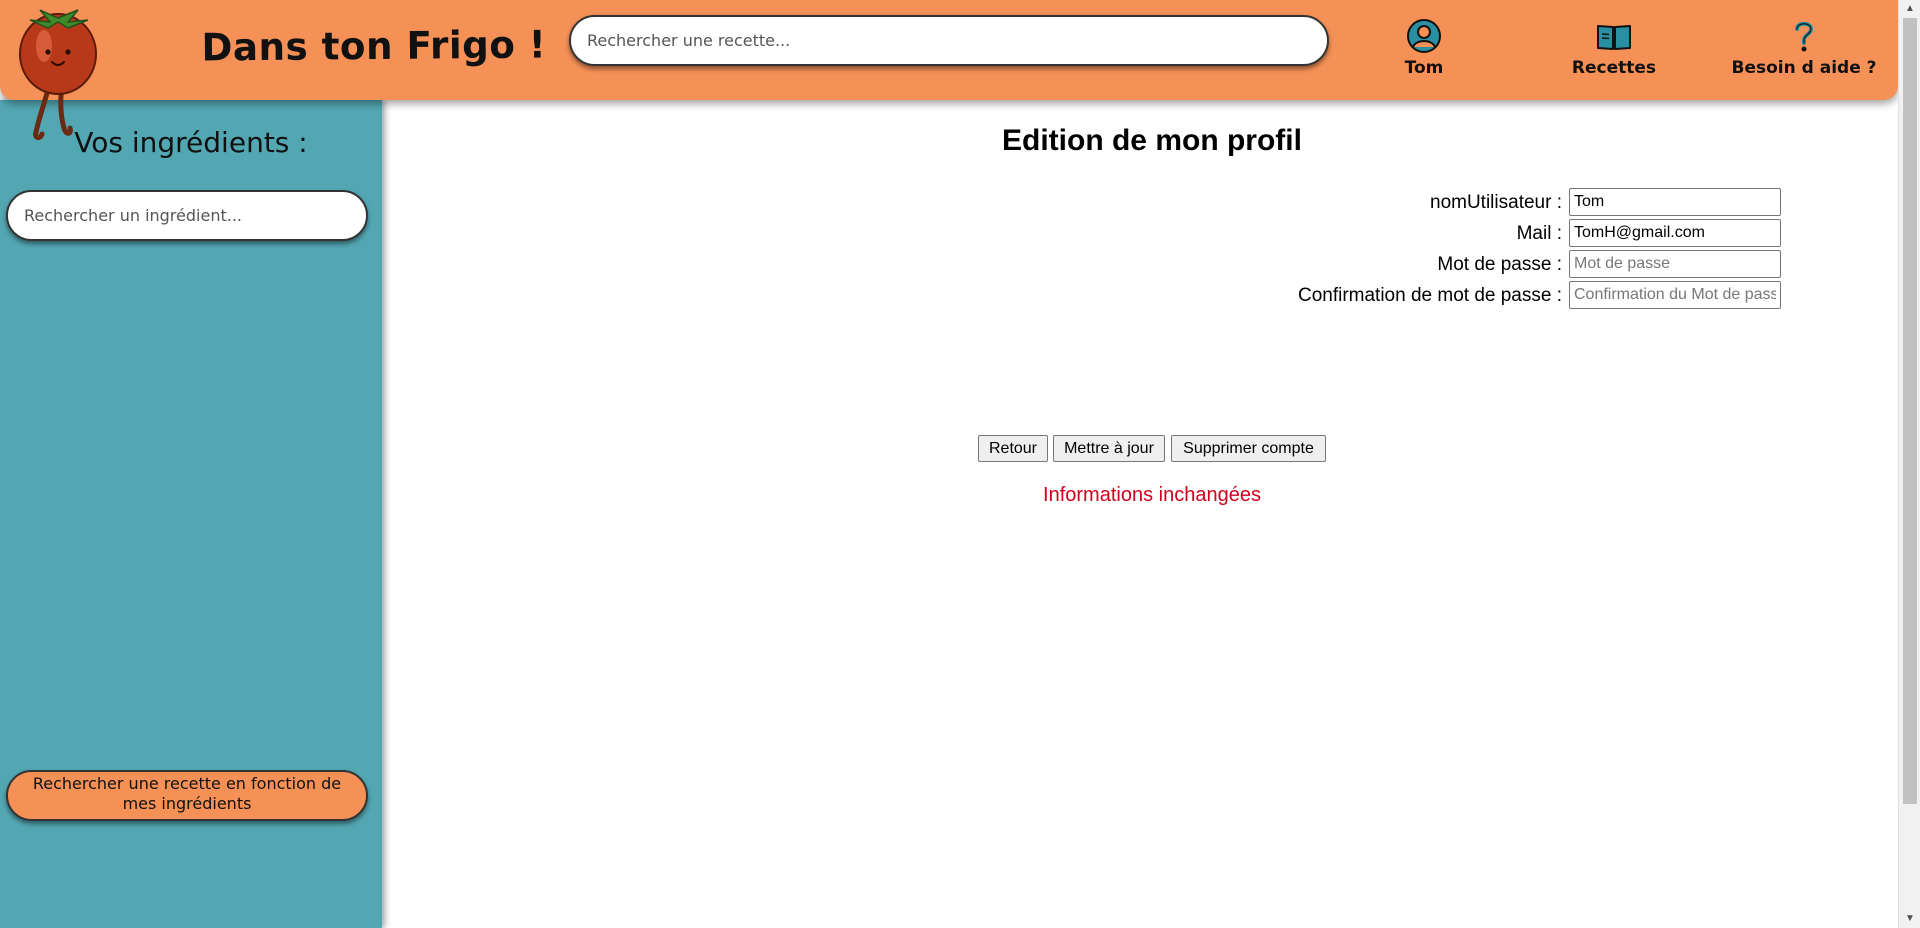 This screenshot has height=928, width=1920. What do you see at coordinates (1909, 919) in the screenshot?
I see `scroll-down-arrow-icon: ▼` at bounding box center [1909, 919].